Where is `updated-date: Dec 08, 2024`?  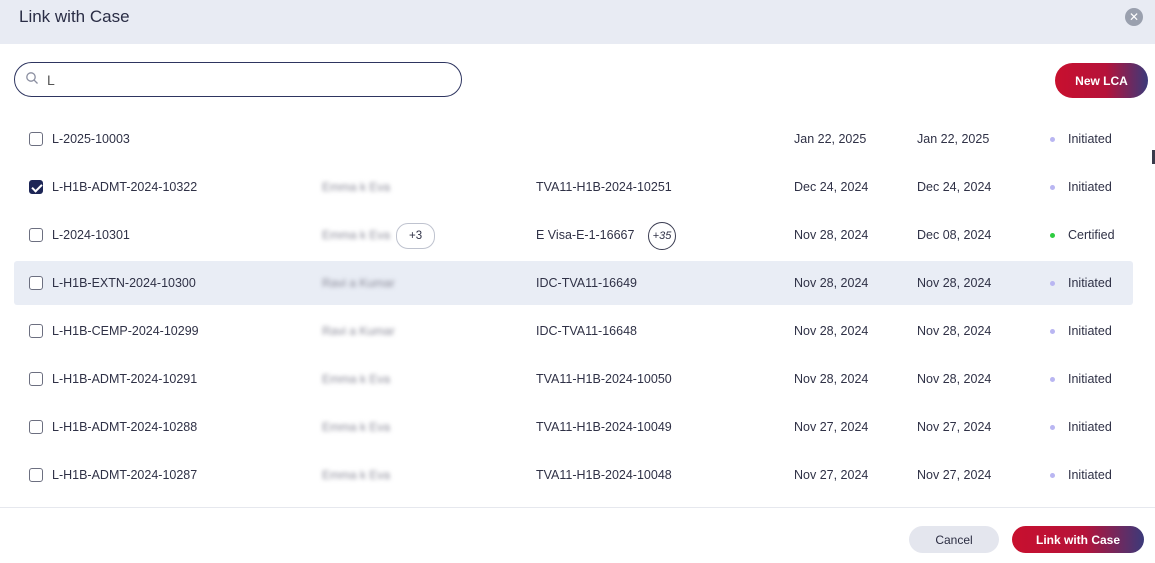
updated-date: Dec 08, 2024 is located at coordinates (954, 235).